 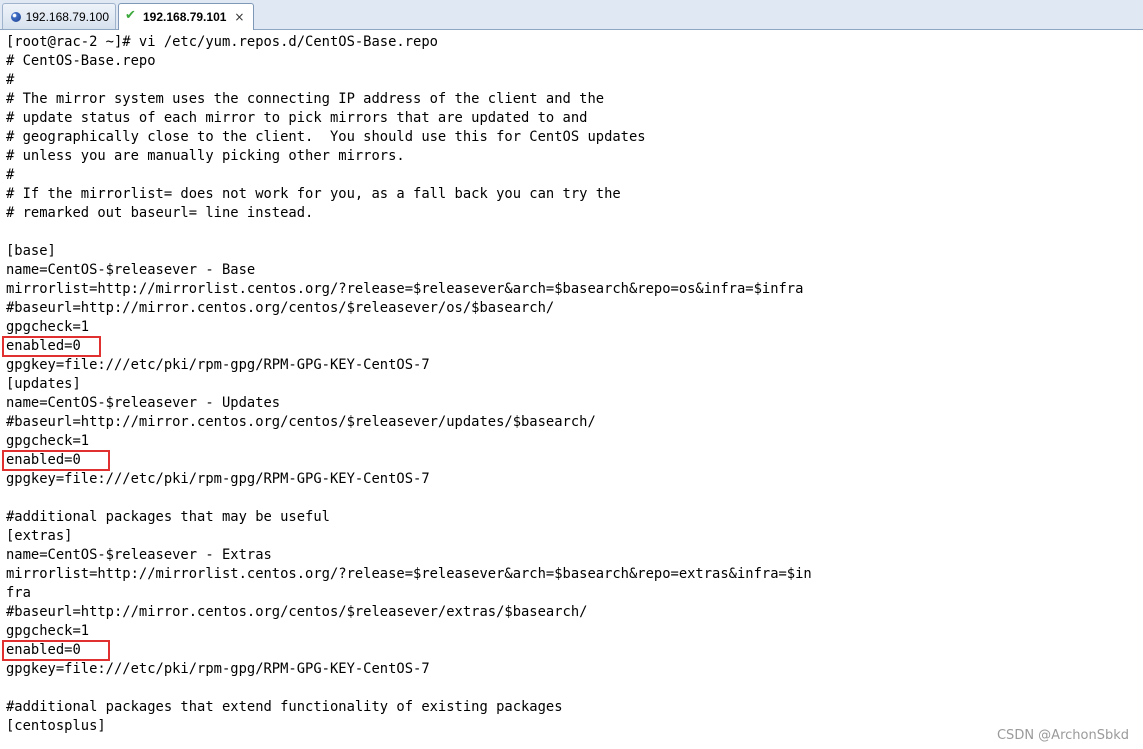 I want to click on tab-label: 192.168.79.100, so click(x=67, y=16).